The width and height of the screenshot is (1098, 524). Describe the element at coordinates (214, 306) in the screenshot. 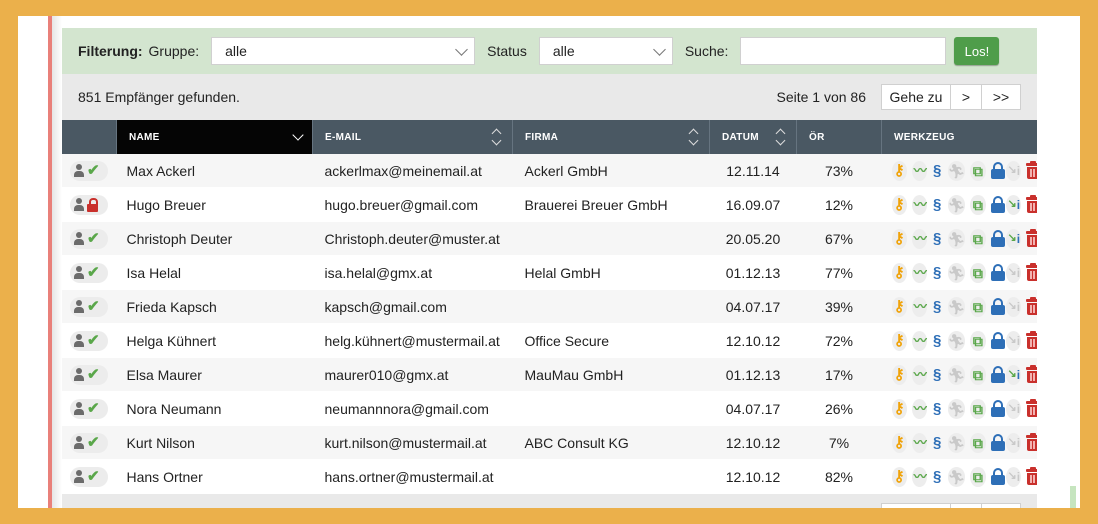

I see `name-cell: Frieda Kapsch` at that location.